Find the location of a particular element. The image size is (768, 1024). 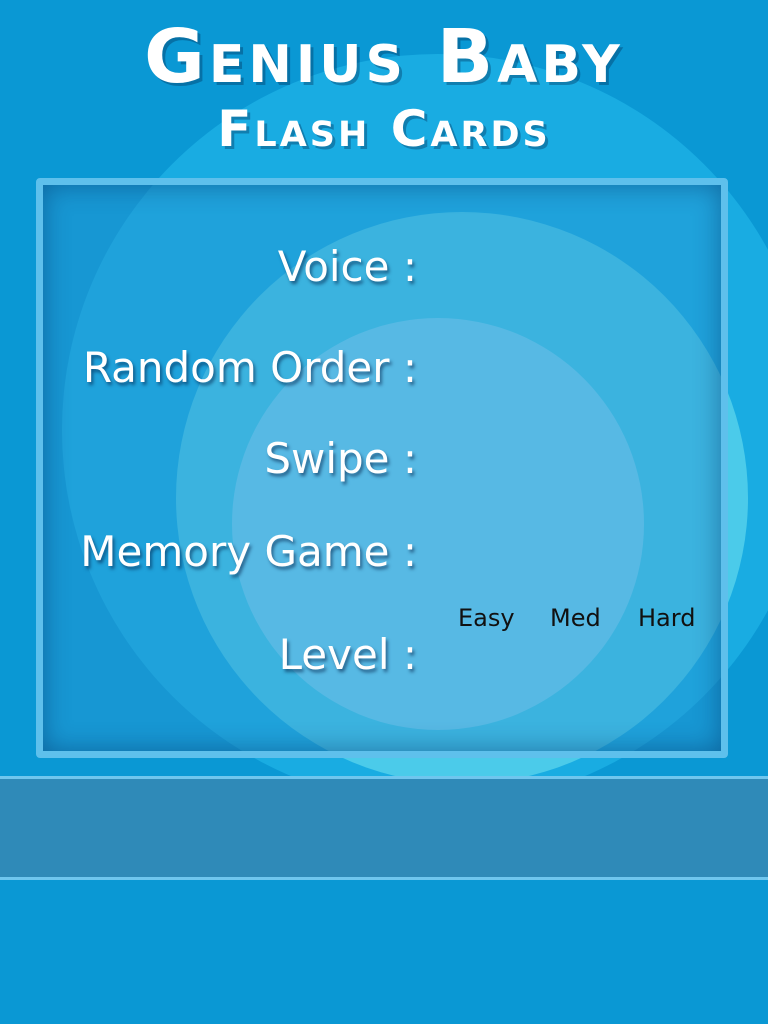

app-title: Genius Baby is located at coordinates (384, 57).